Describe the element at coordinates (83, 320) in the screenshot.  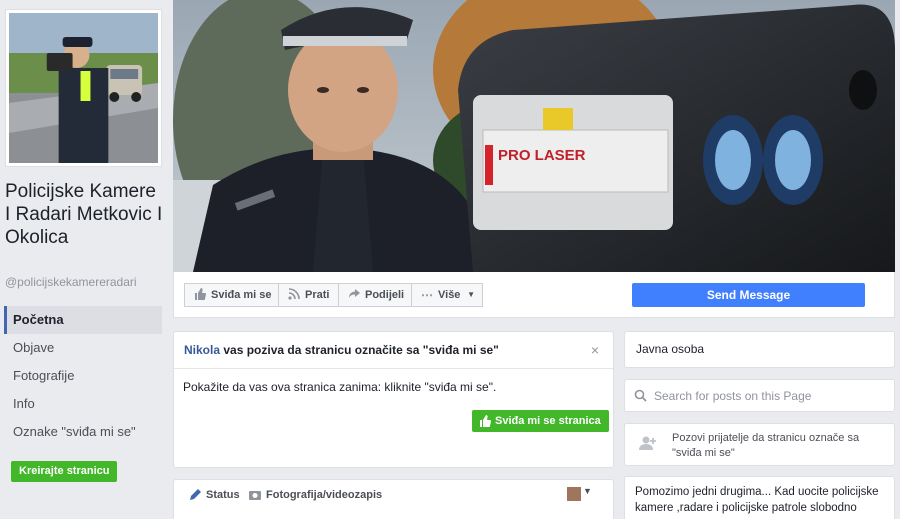
I see `sidebar-item-home: Početna` at that location.